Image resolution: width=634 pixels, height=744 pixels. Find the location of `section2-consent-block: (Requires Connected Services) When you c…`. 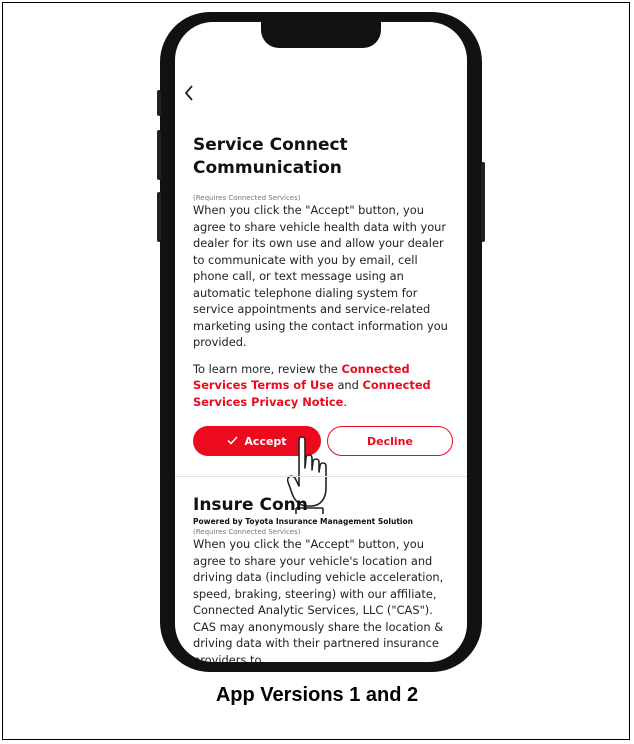

section2-consent-block: (Requires Connected Services) When you c… is located at coordinates (324, 595).